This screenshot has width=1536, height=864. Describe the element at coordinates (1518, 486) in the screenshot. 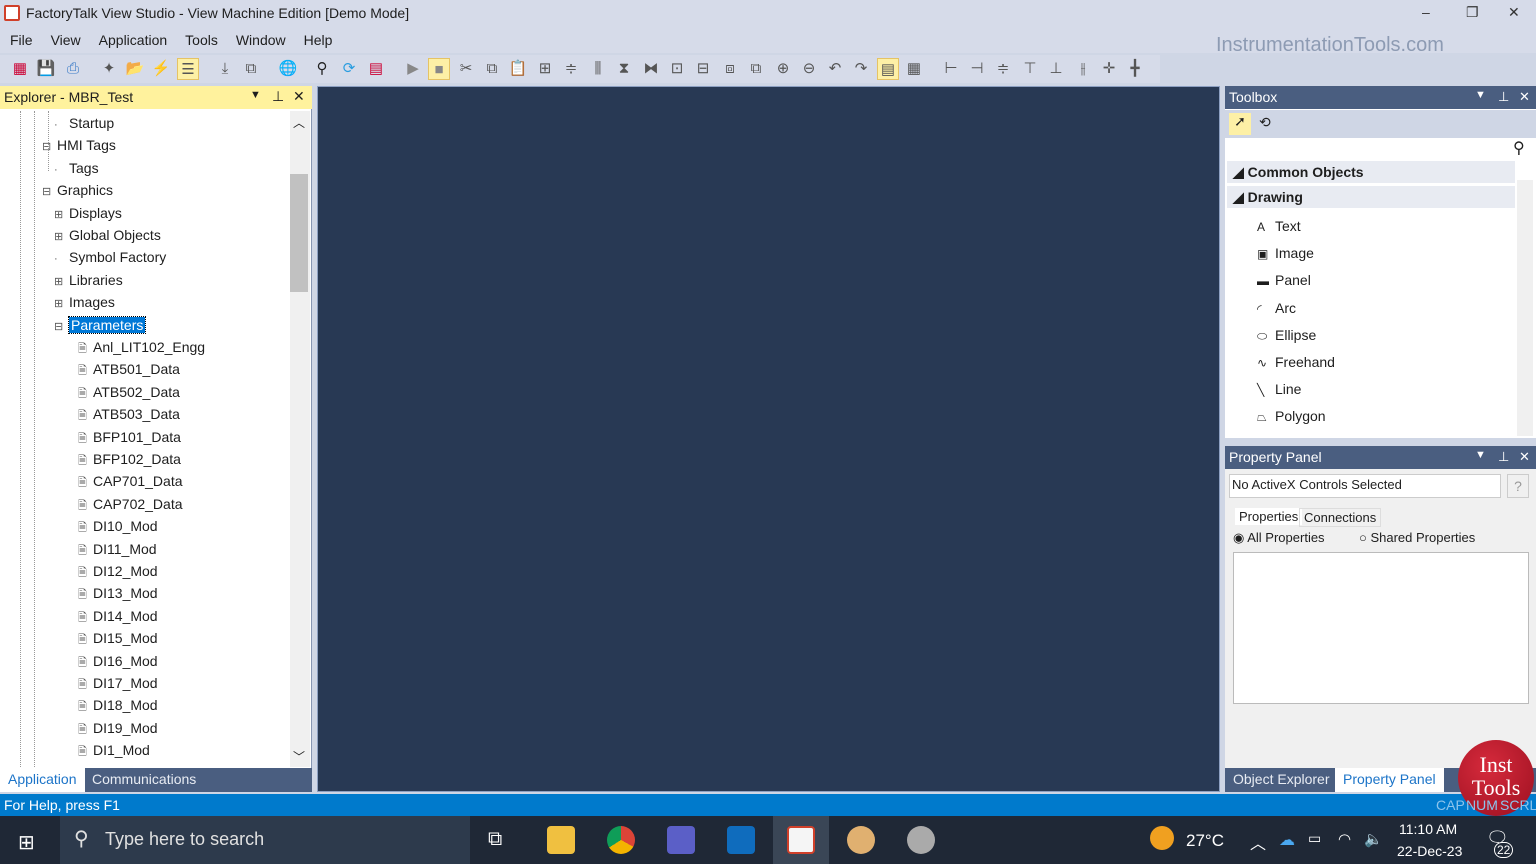

I see `help-button: ?` at that location.